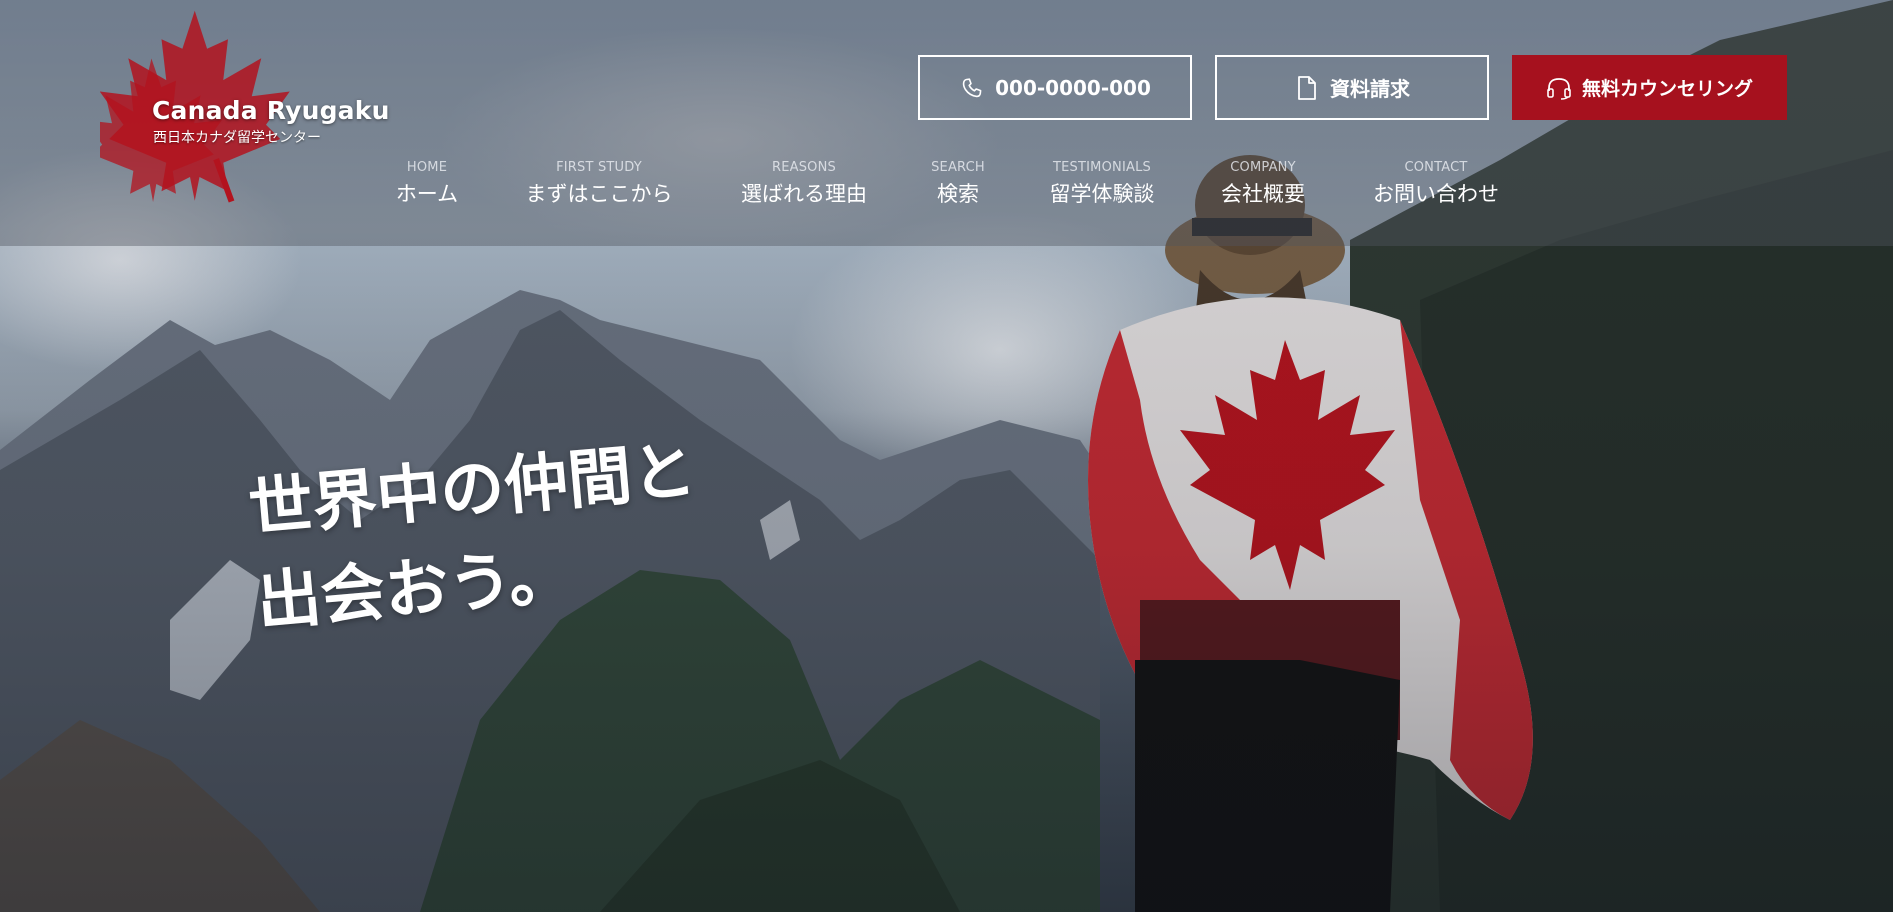 This screenshot has height=912, width=1893. I want to click on nav-item-jp-label: ホーム, so click(427, 194).